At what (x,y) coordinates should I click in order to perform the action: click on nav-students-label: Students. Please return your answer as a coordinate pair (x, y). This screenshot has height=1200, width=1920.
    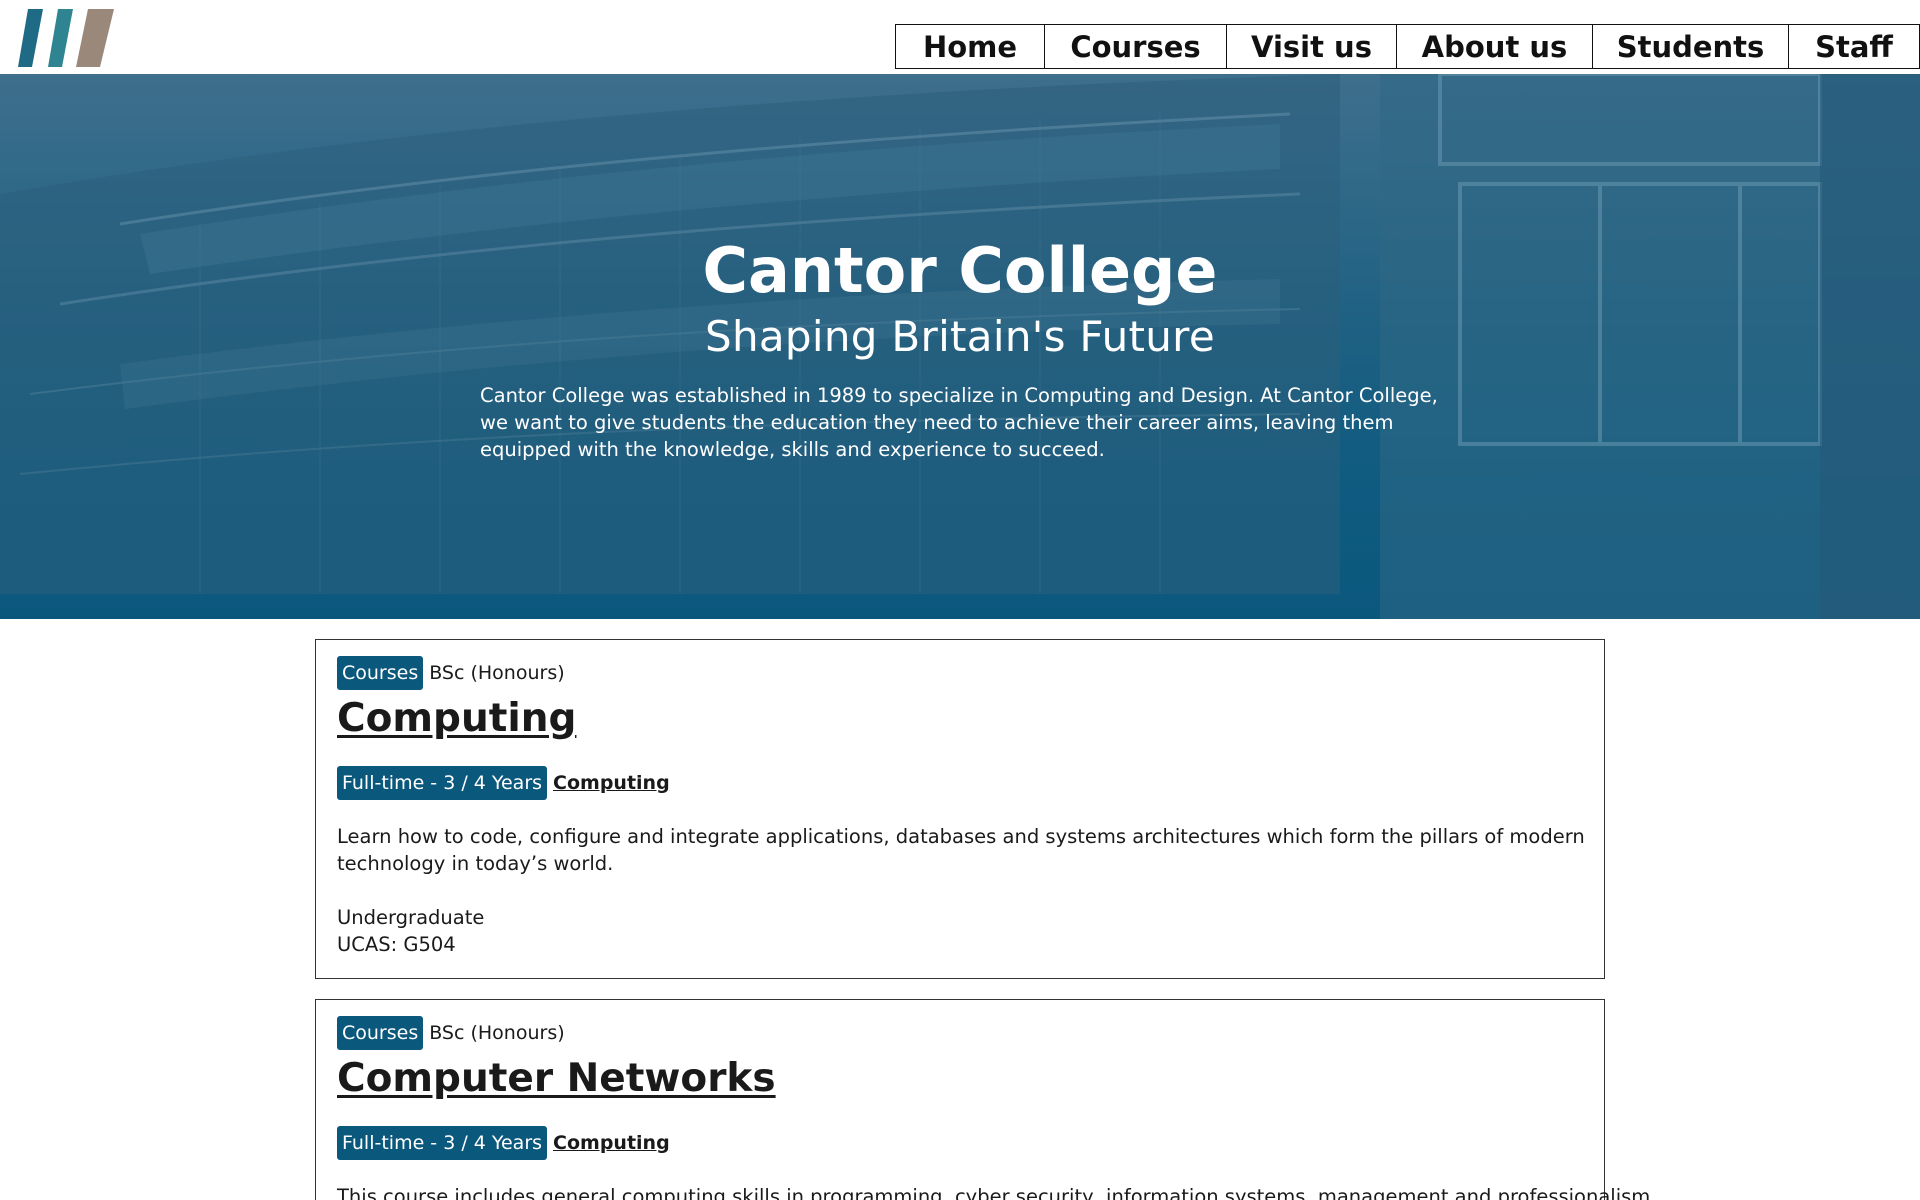
    Looking at the image, I should click on (1690, 46).